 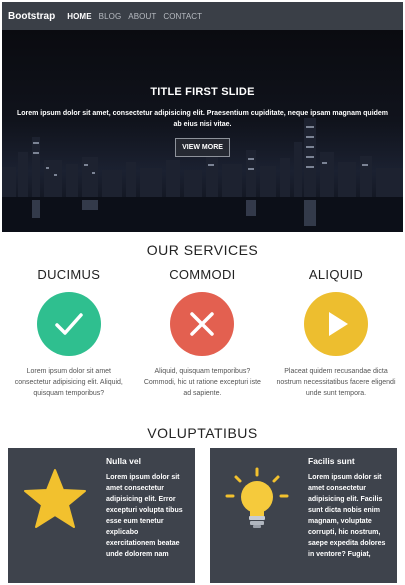 What do you see at coordinates (202, 147) in the screenshot?
I see `view-more-button: VIEW MORE` at bounding box center [202, 147].